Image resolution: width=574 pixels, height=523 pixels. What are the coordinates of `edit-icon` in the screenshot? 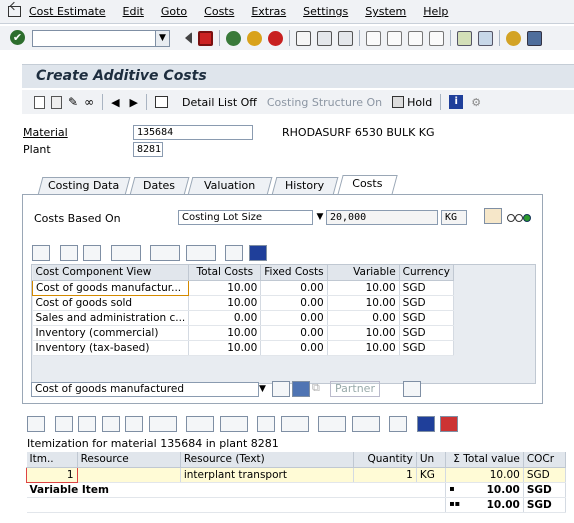 It's located at (412, 389).